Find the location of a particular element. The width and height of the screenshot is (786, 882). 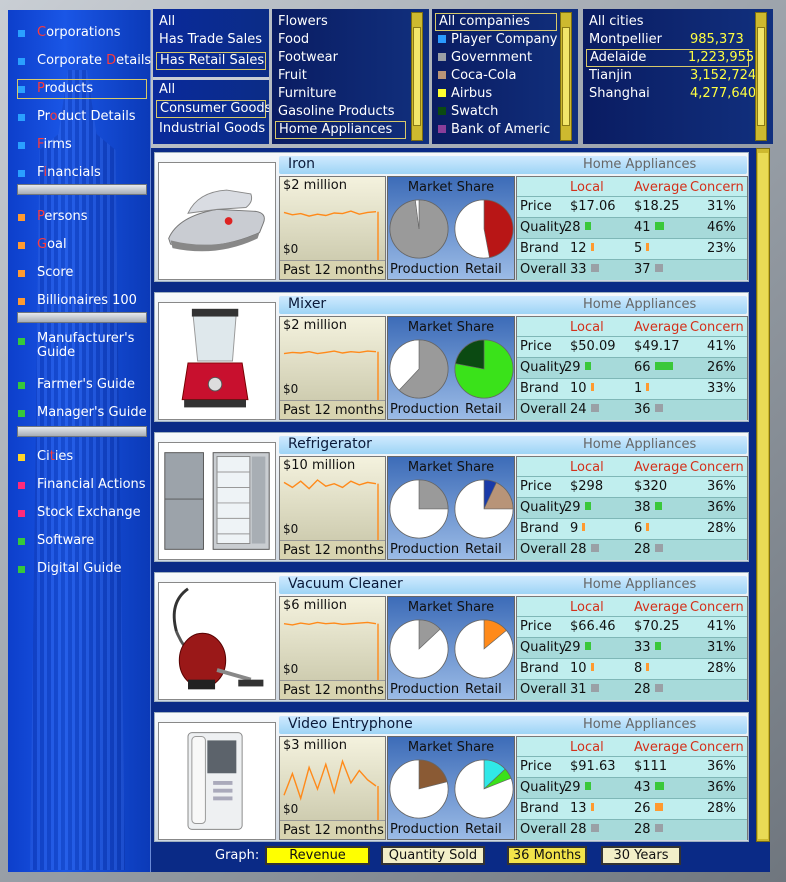

category-scrollbar is located at coordinates (417, 76).